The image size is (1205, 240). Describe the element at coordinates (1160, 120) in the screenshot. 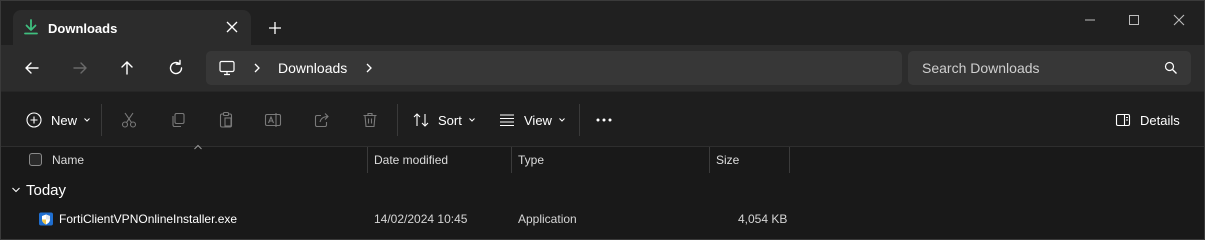

I see `details-label: Details` at that location.